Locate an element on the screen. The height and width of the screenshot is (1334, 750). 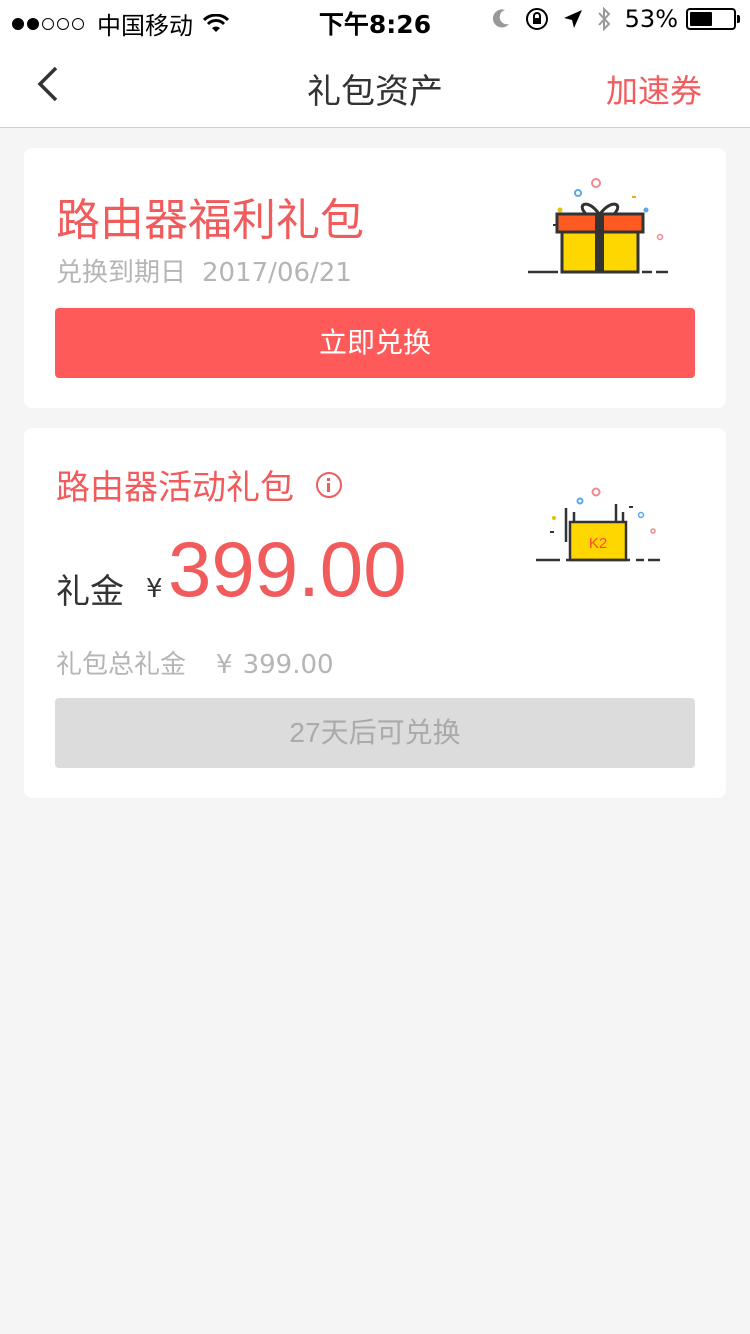
gift-money-currency: ¥ is located at coordinates (154, 589).